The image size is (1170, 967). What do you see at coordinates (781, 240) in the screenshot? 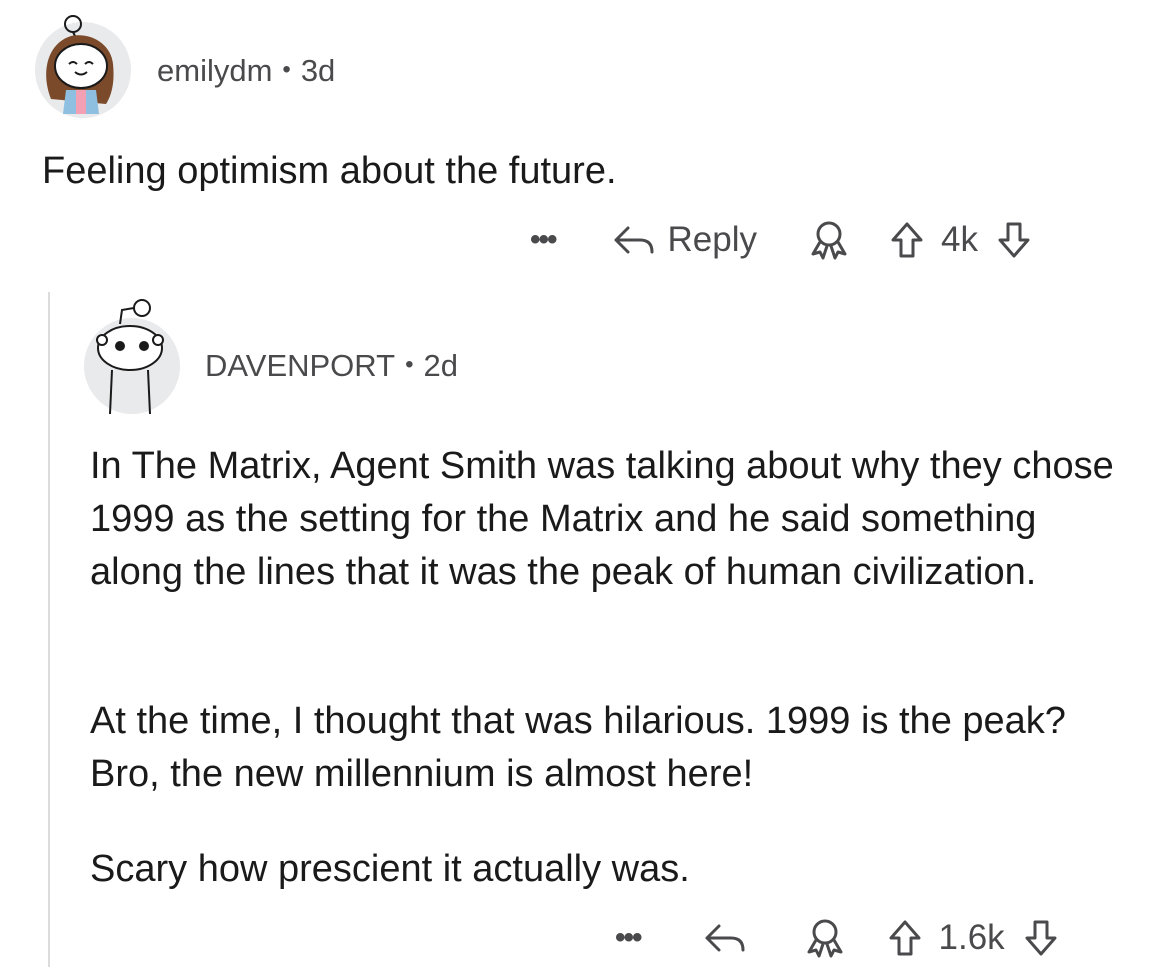
I see `comment-actions: ••• Reply 4k` at bounding box center [781, 240].